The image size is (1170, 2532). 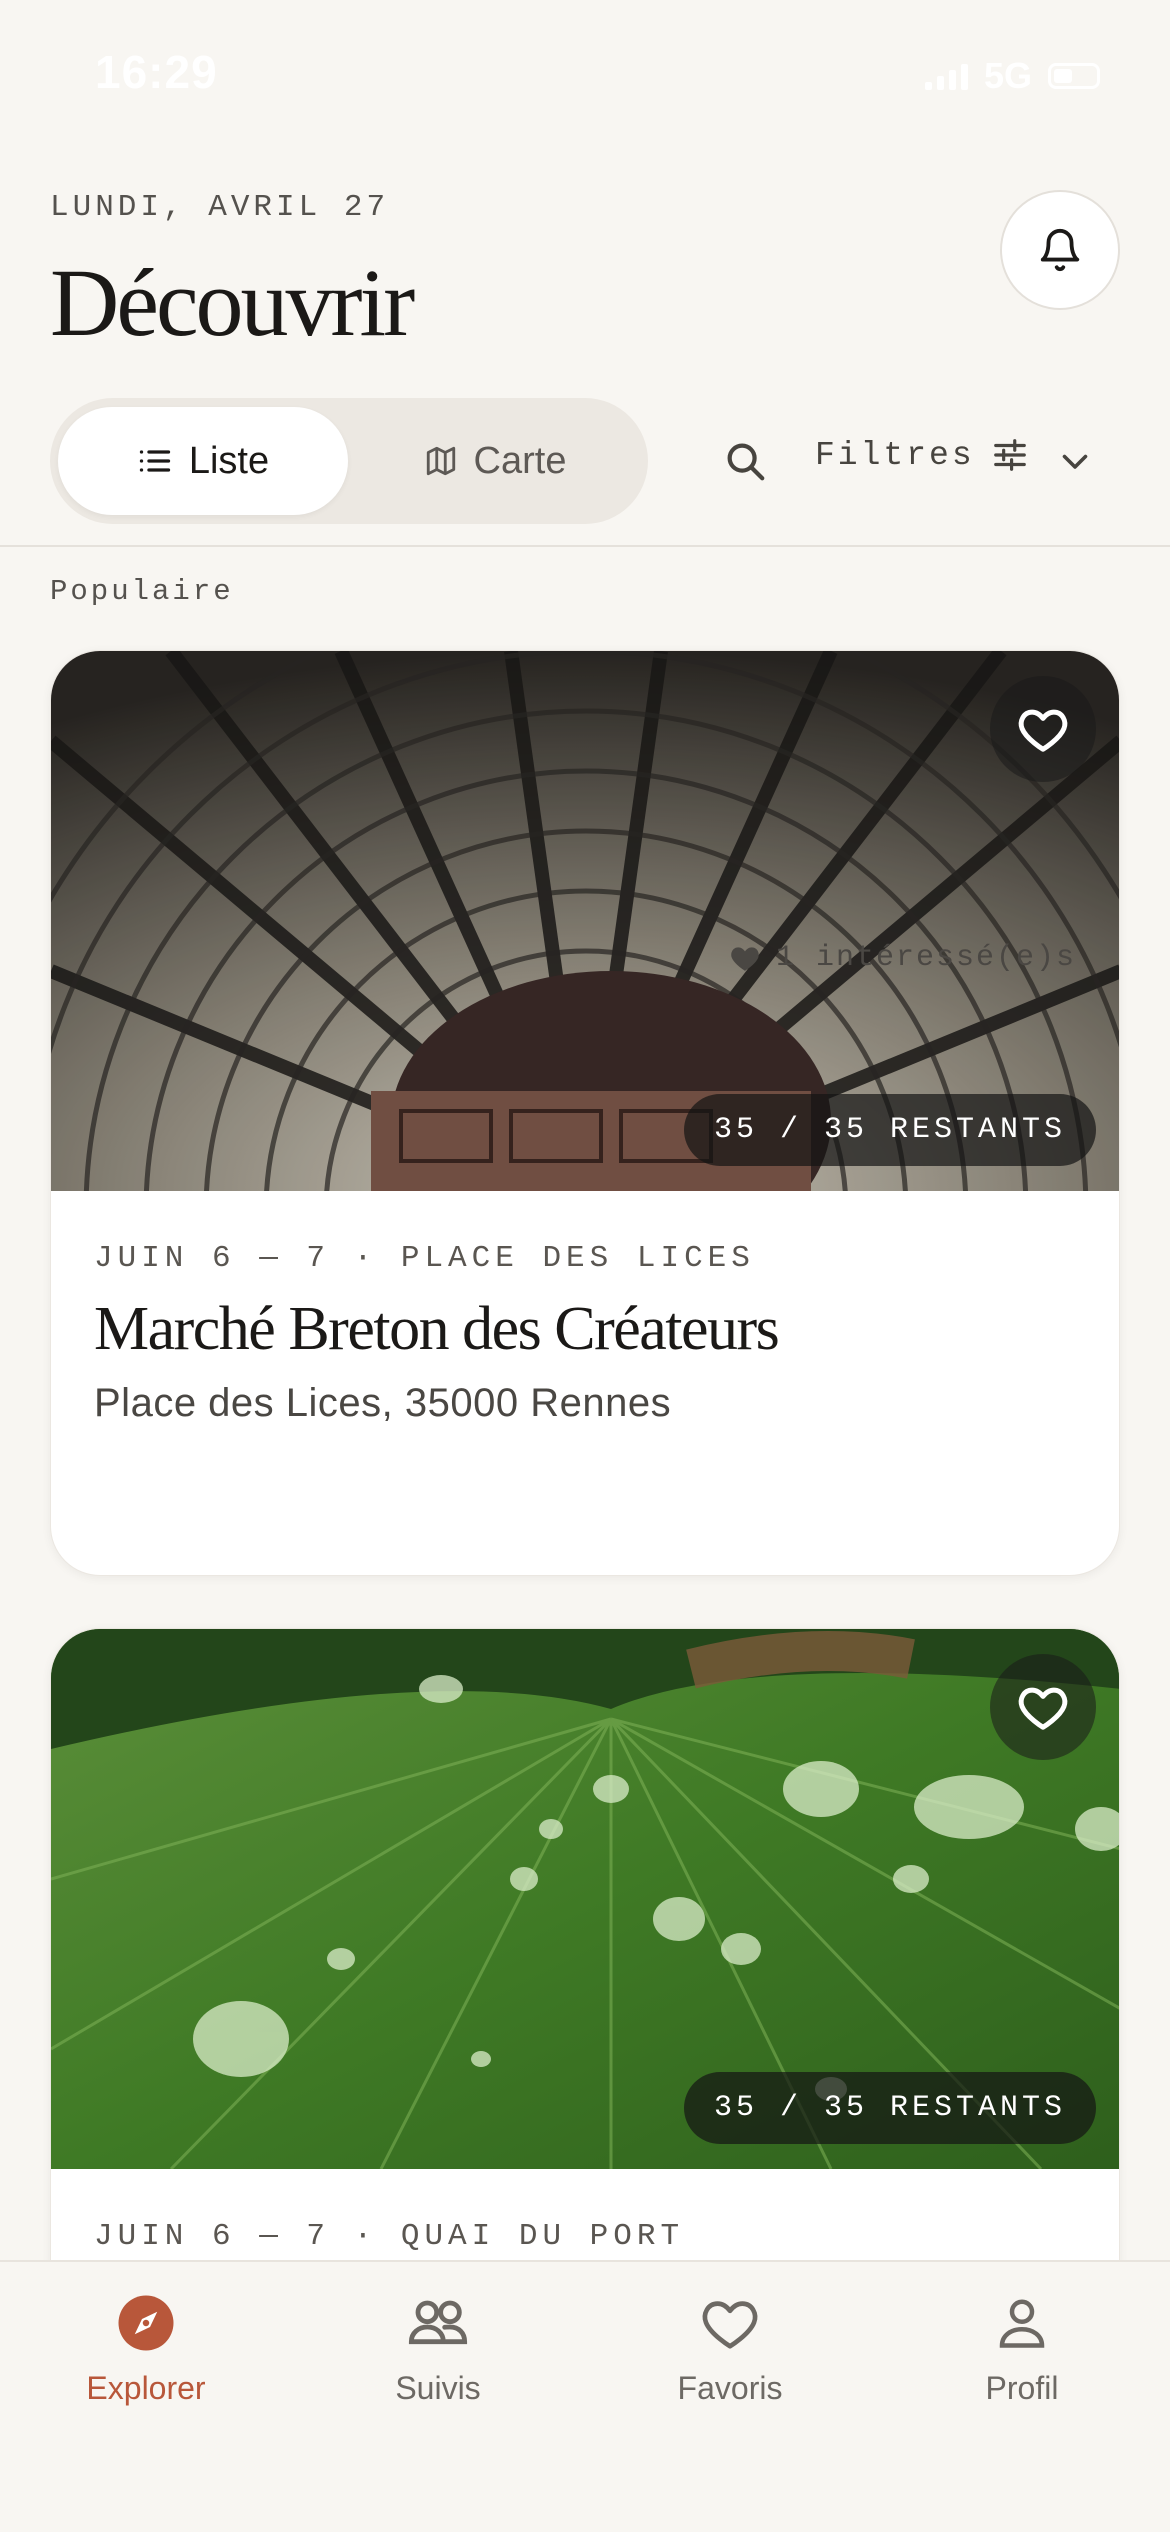 I want to click on chevron-down-icon, so click(x=1075, y=461).